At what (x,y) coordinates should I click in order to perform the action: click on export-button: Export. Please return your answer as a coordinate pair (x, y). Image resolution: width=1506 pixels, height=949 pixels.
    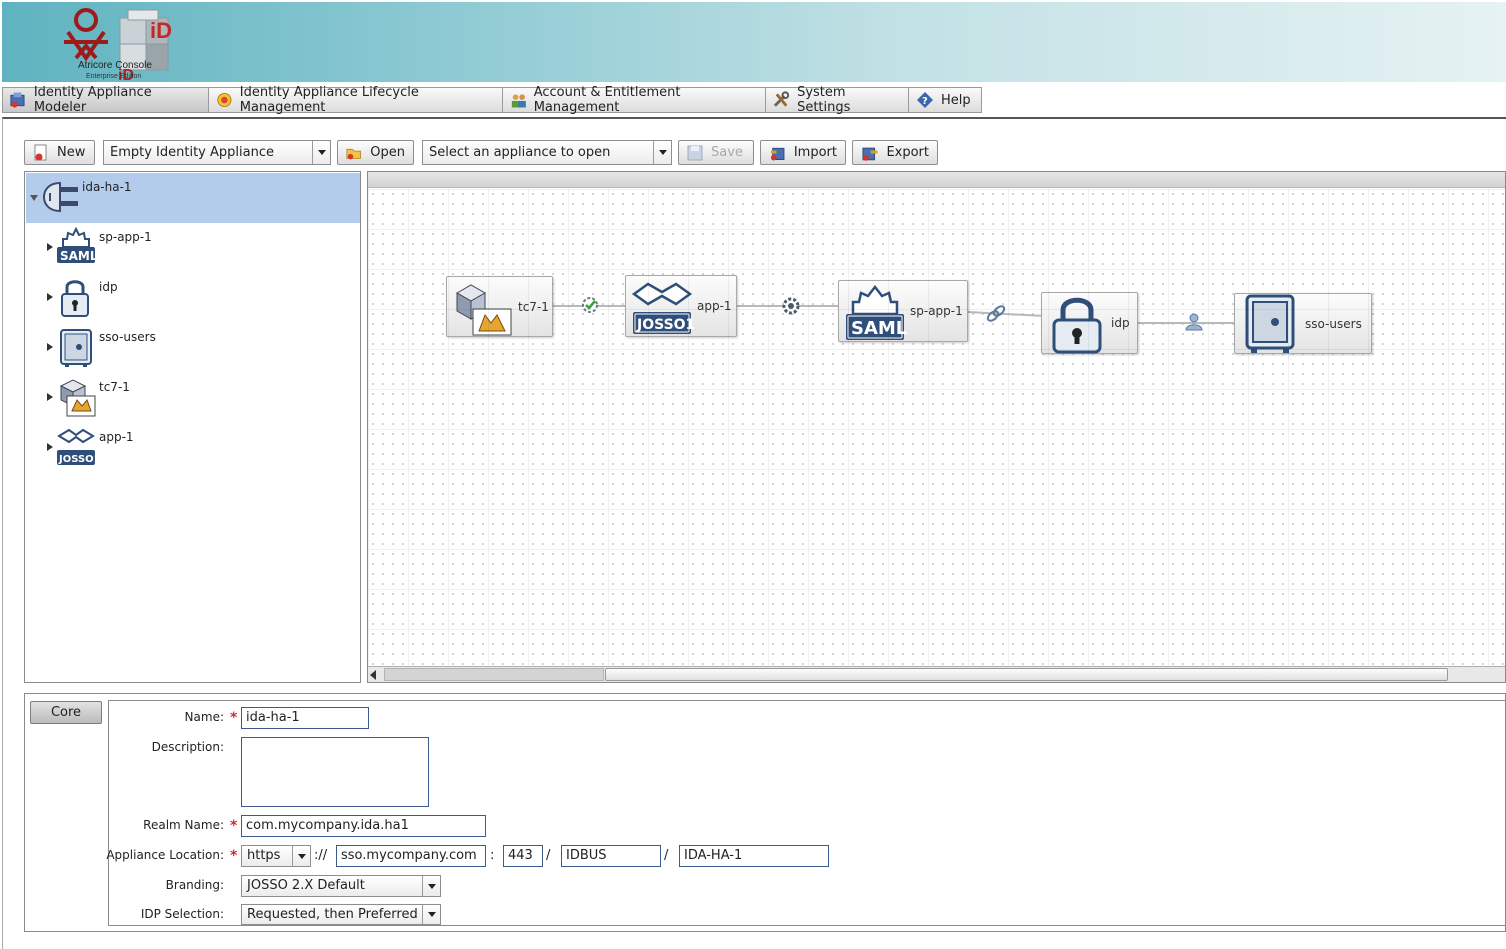
    Looking at the image, I should click on (895, 152).